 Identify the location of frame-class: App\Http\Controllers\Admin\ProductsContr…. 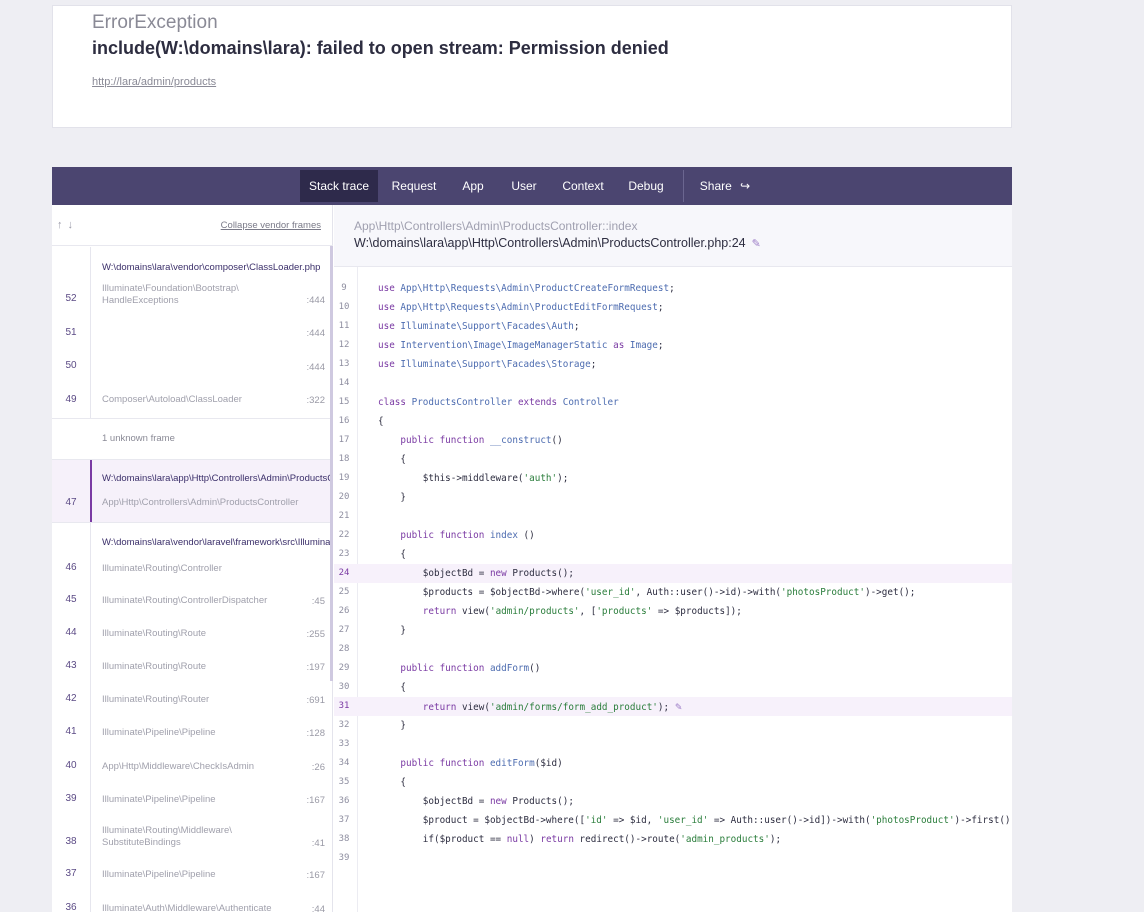
(200, 502).